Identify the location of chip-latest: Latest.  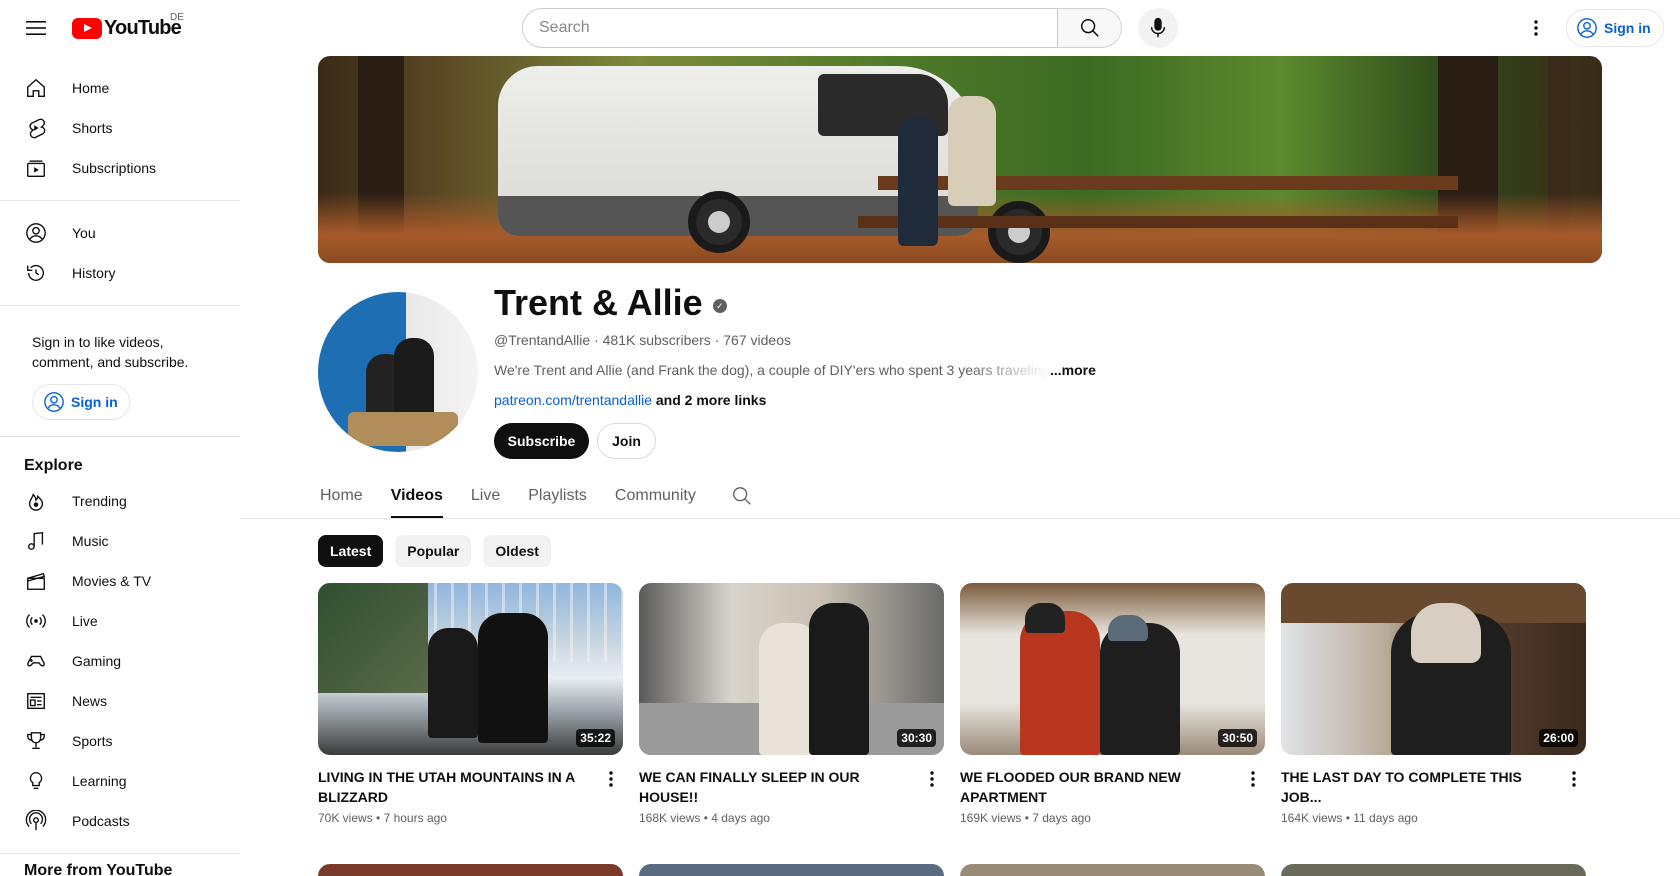
(351, 551).